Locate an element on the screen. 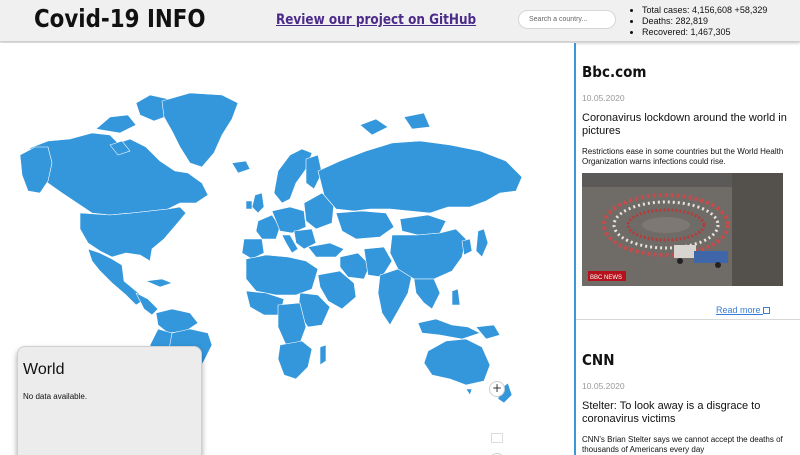  article-image: BBC NEWS is located at coordinates (682, 229).